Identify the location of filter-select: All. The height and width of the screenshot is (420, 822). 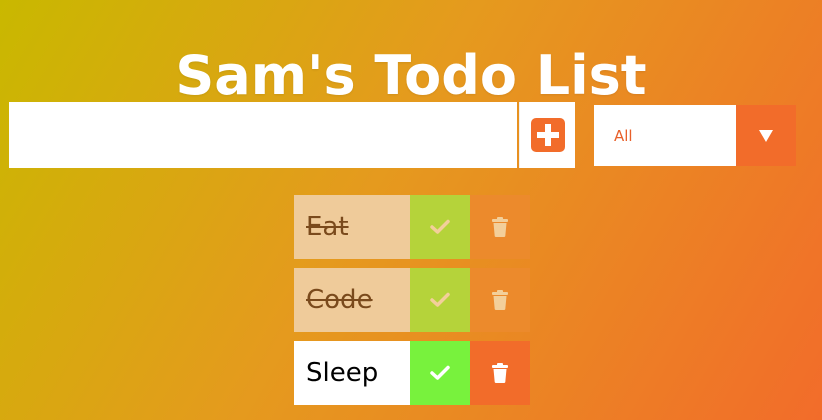
(695, 135).